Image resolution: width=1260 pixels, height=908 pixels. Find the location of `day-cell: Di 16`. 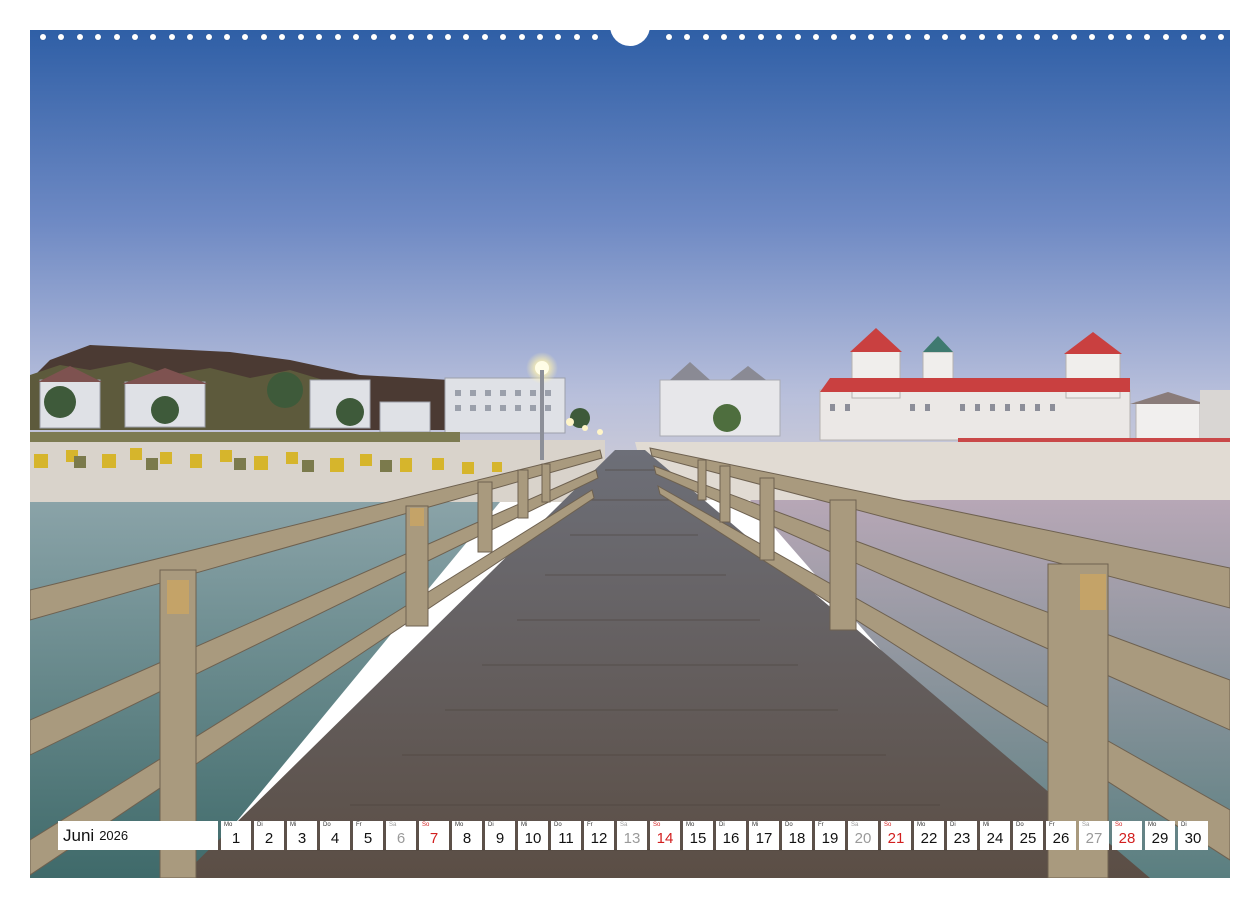

day-cell: Di 16 is located at coordinates (731, 835).